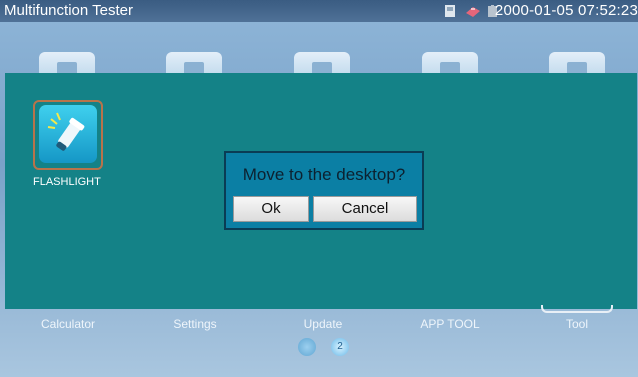 Image resolution: width=638 pixels, height=377 pixels. I want to click on dock-label-app-tool: APP TOOL, so click(450, 324).